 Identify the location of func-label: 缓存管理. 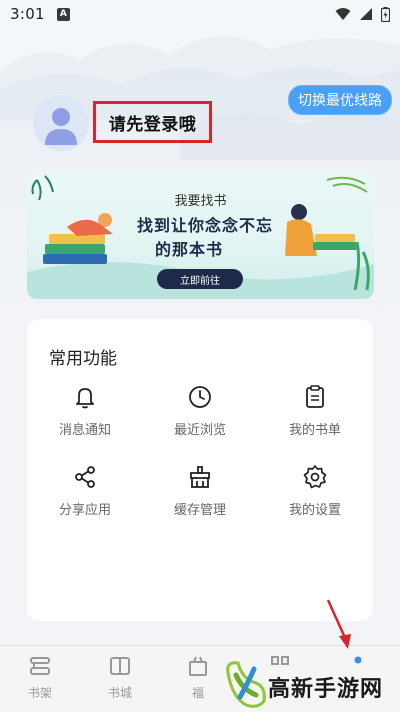
(199, 509).